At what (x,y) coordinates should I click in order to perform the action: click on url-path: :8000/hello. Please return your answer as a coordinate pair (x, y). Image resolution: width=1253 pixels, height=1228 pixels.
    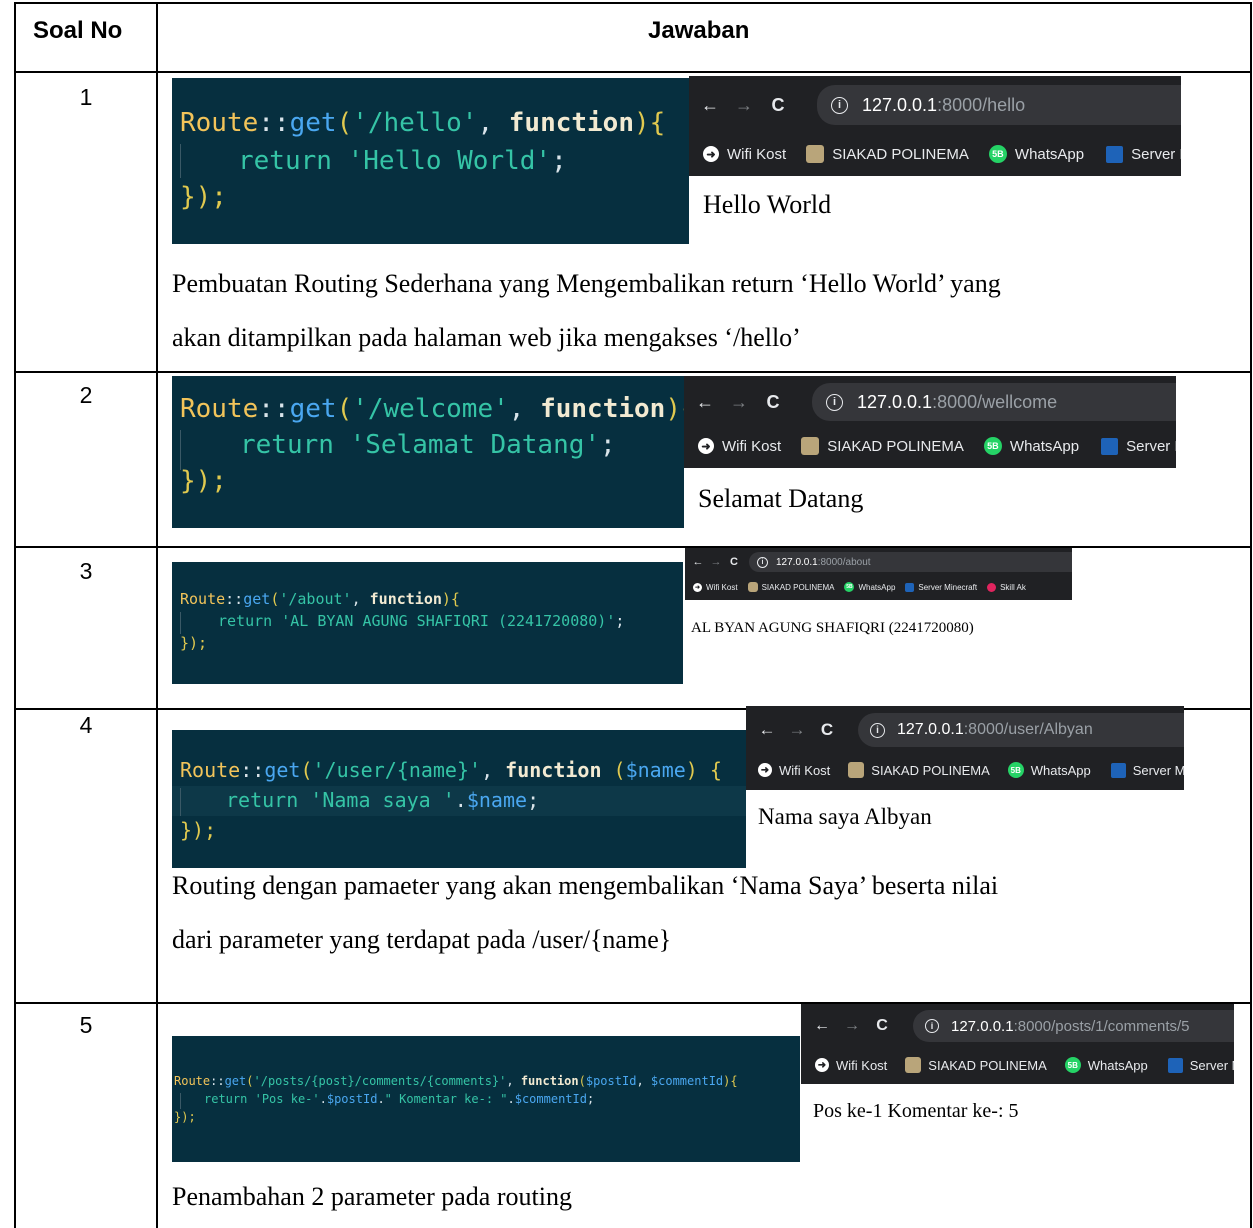
    Looking at the image, I should click on (981, 104).